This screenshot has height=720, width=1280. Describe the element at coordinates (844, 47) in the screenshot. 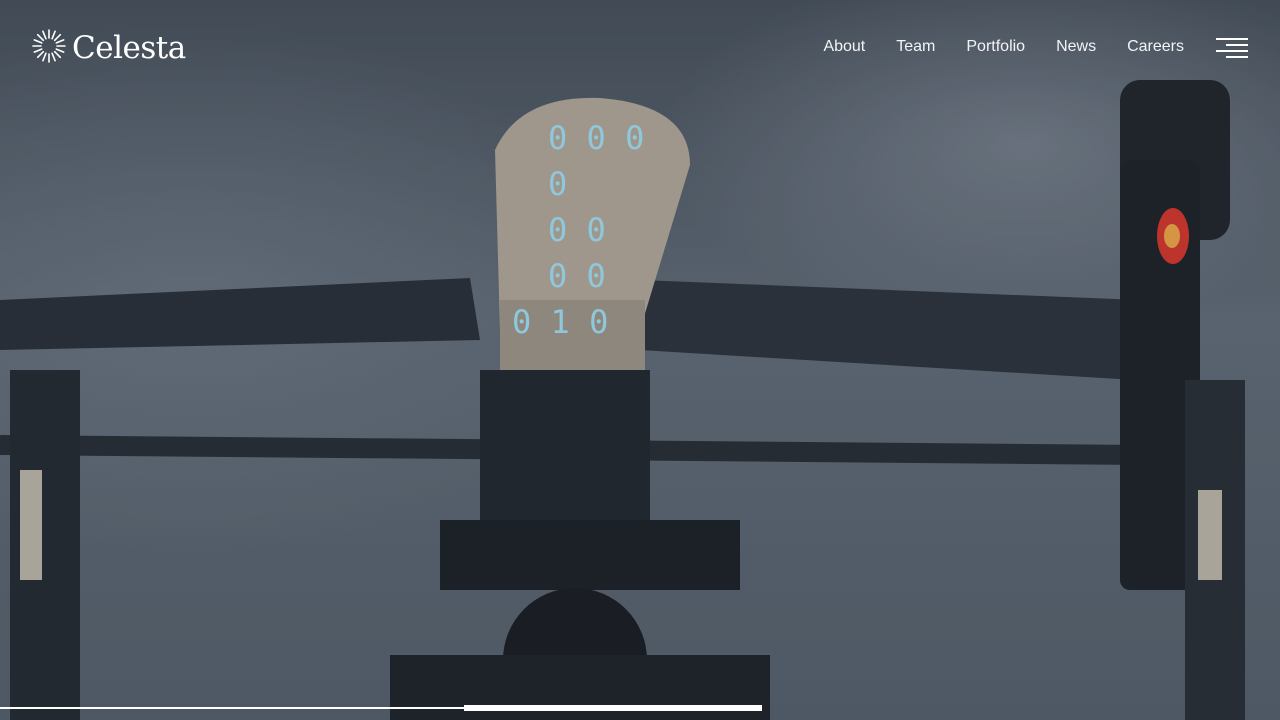

I see `nav-link-about: About` at that location.